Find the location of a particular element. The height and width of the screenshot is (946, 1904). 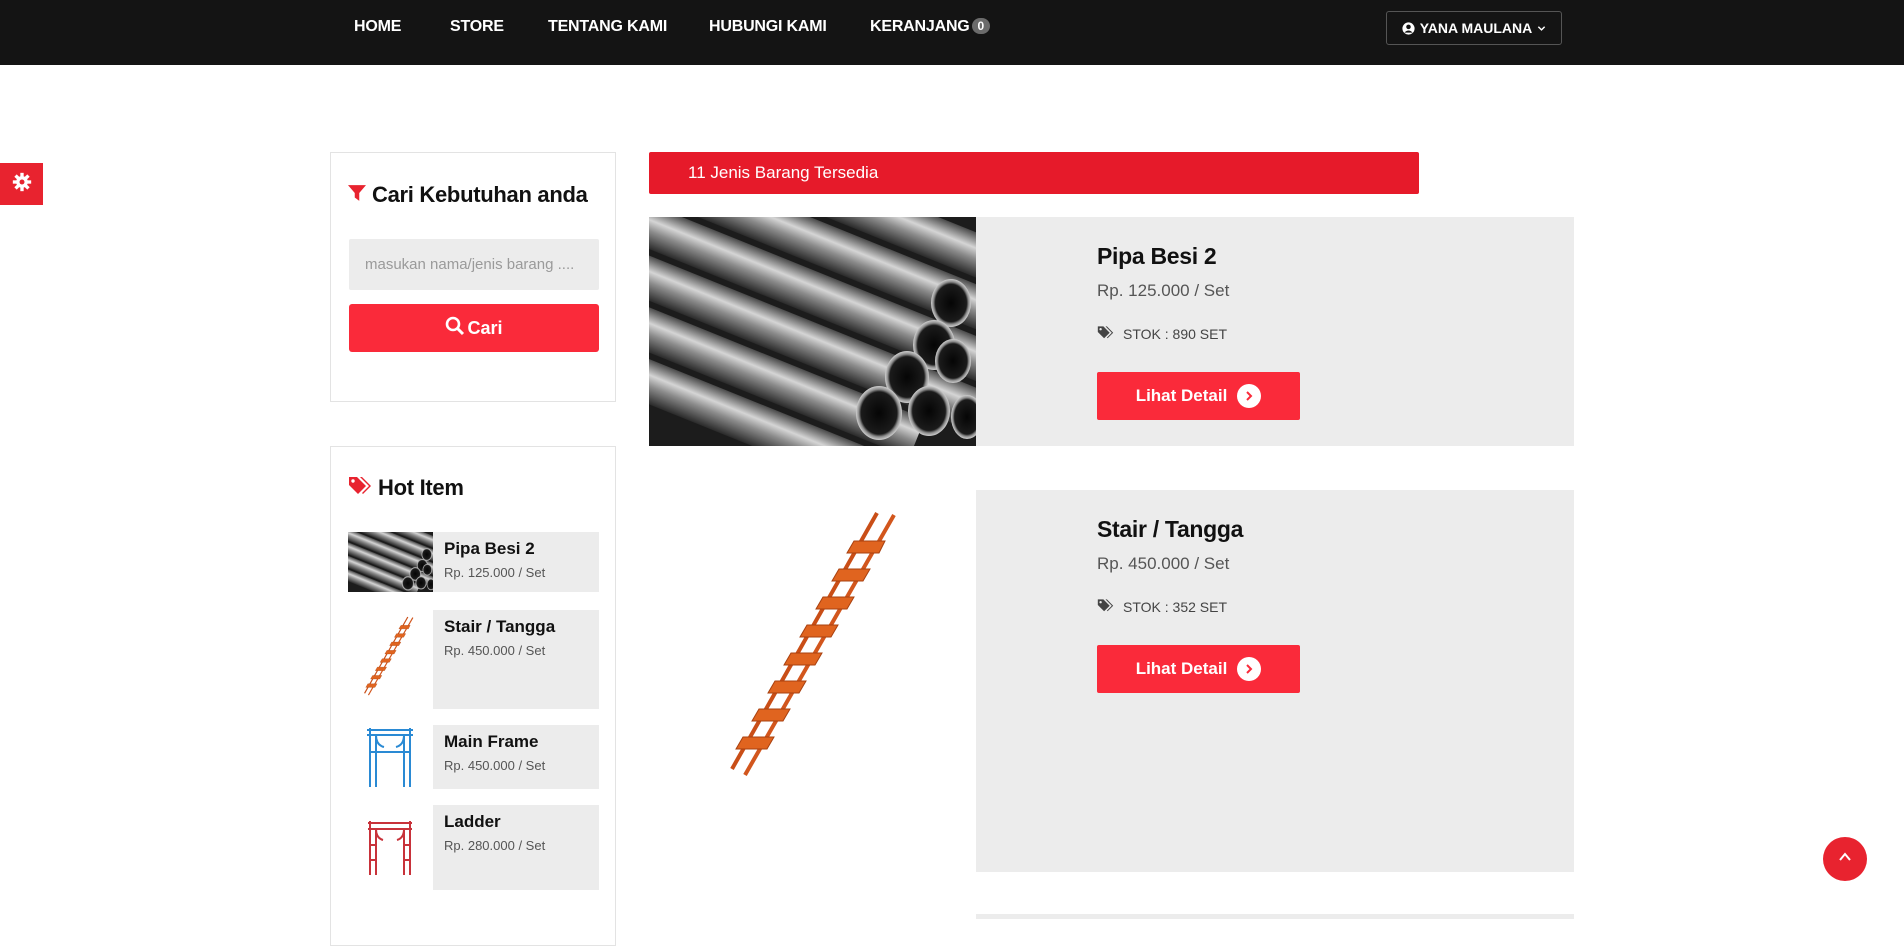

nav-keranjang: KERANJANG 0 is located at coordinates (930, 27).